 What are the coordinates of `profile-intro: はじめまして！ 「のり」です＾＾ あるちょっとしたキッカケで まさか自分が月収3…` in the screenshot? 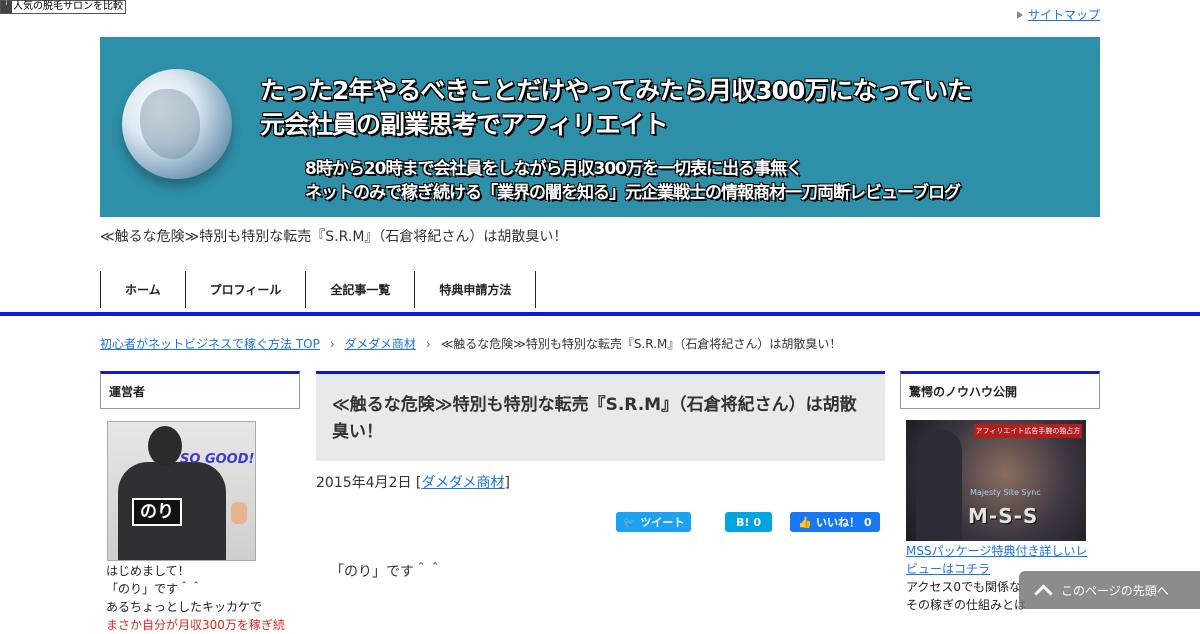 It's located at (195, 598).